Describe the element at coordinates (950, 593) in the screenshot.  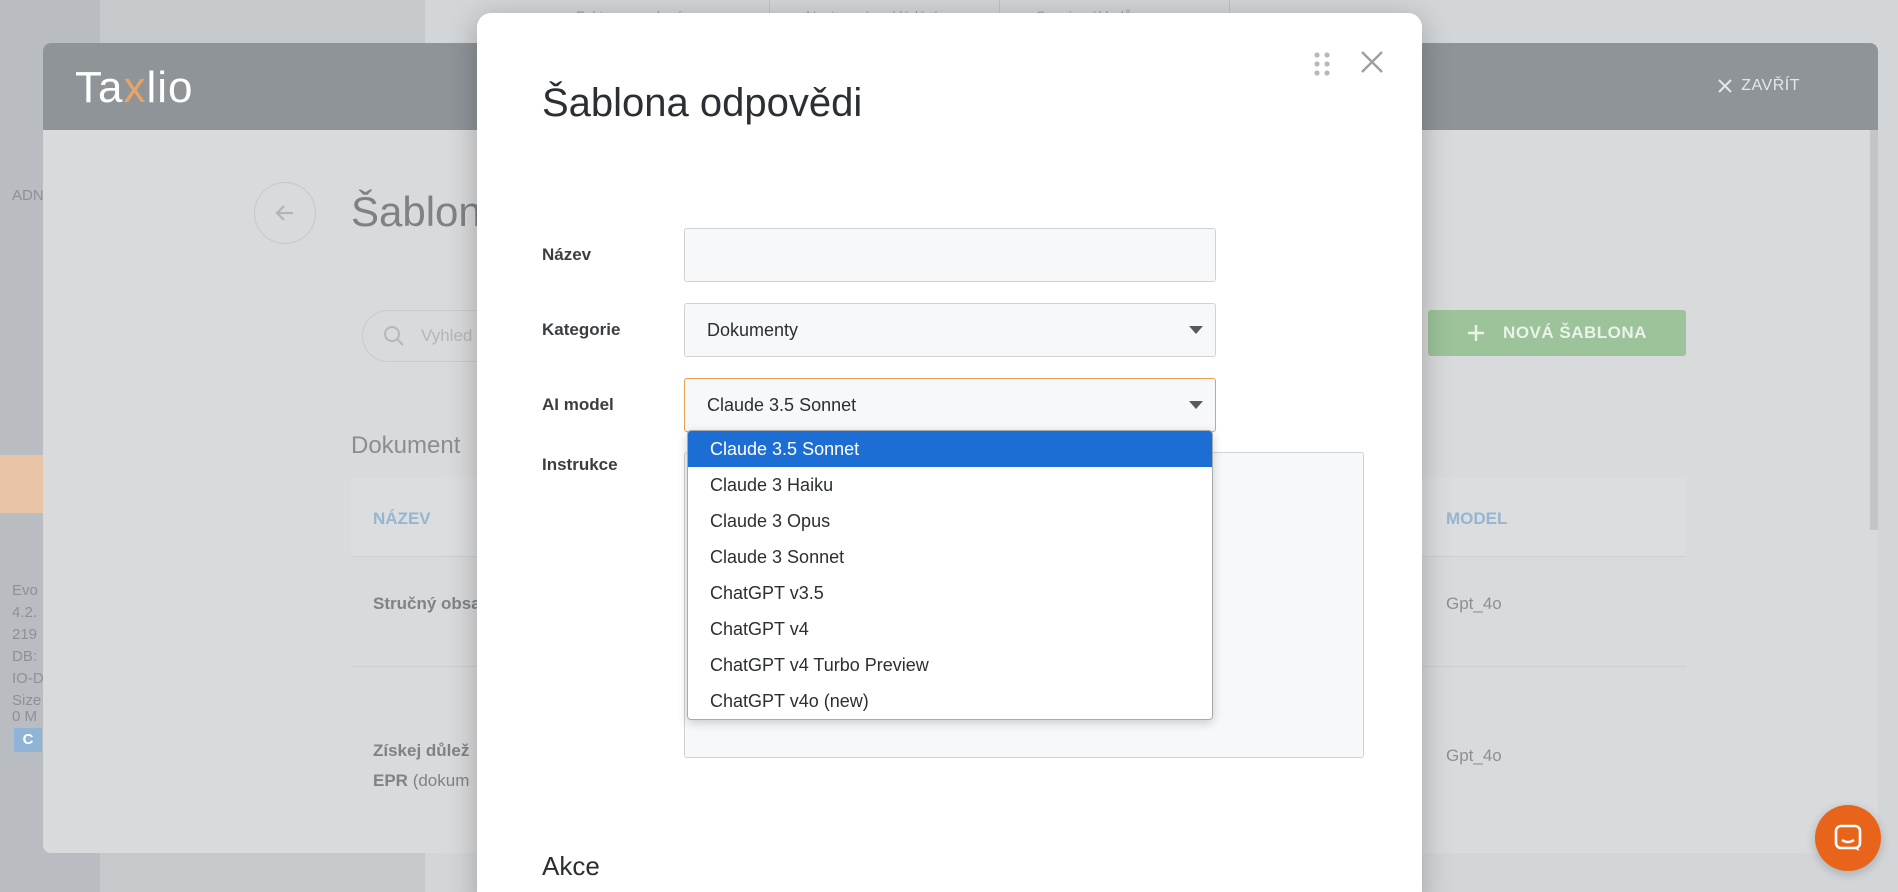
I see `ai-model-option: ChatGPT v3.5` at that location.